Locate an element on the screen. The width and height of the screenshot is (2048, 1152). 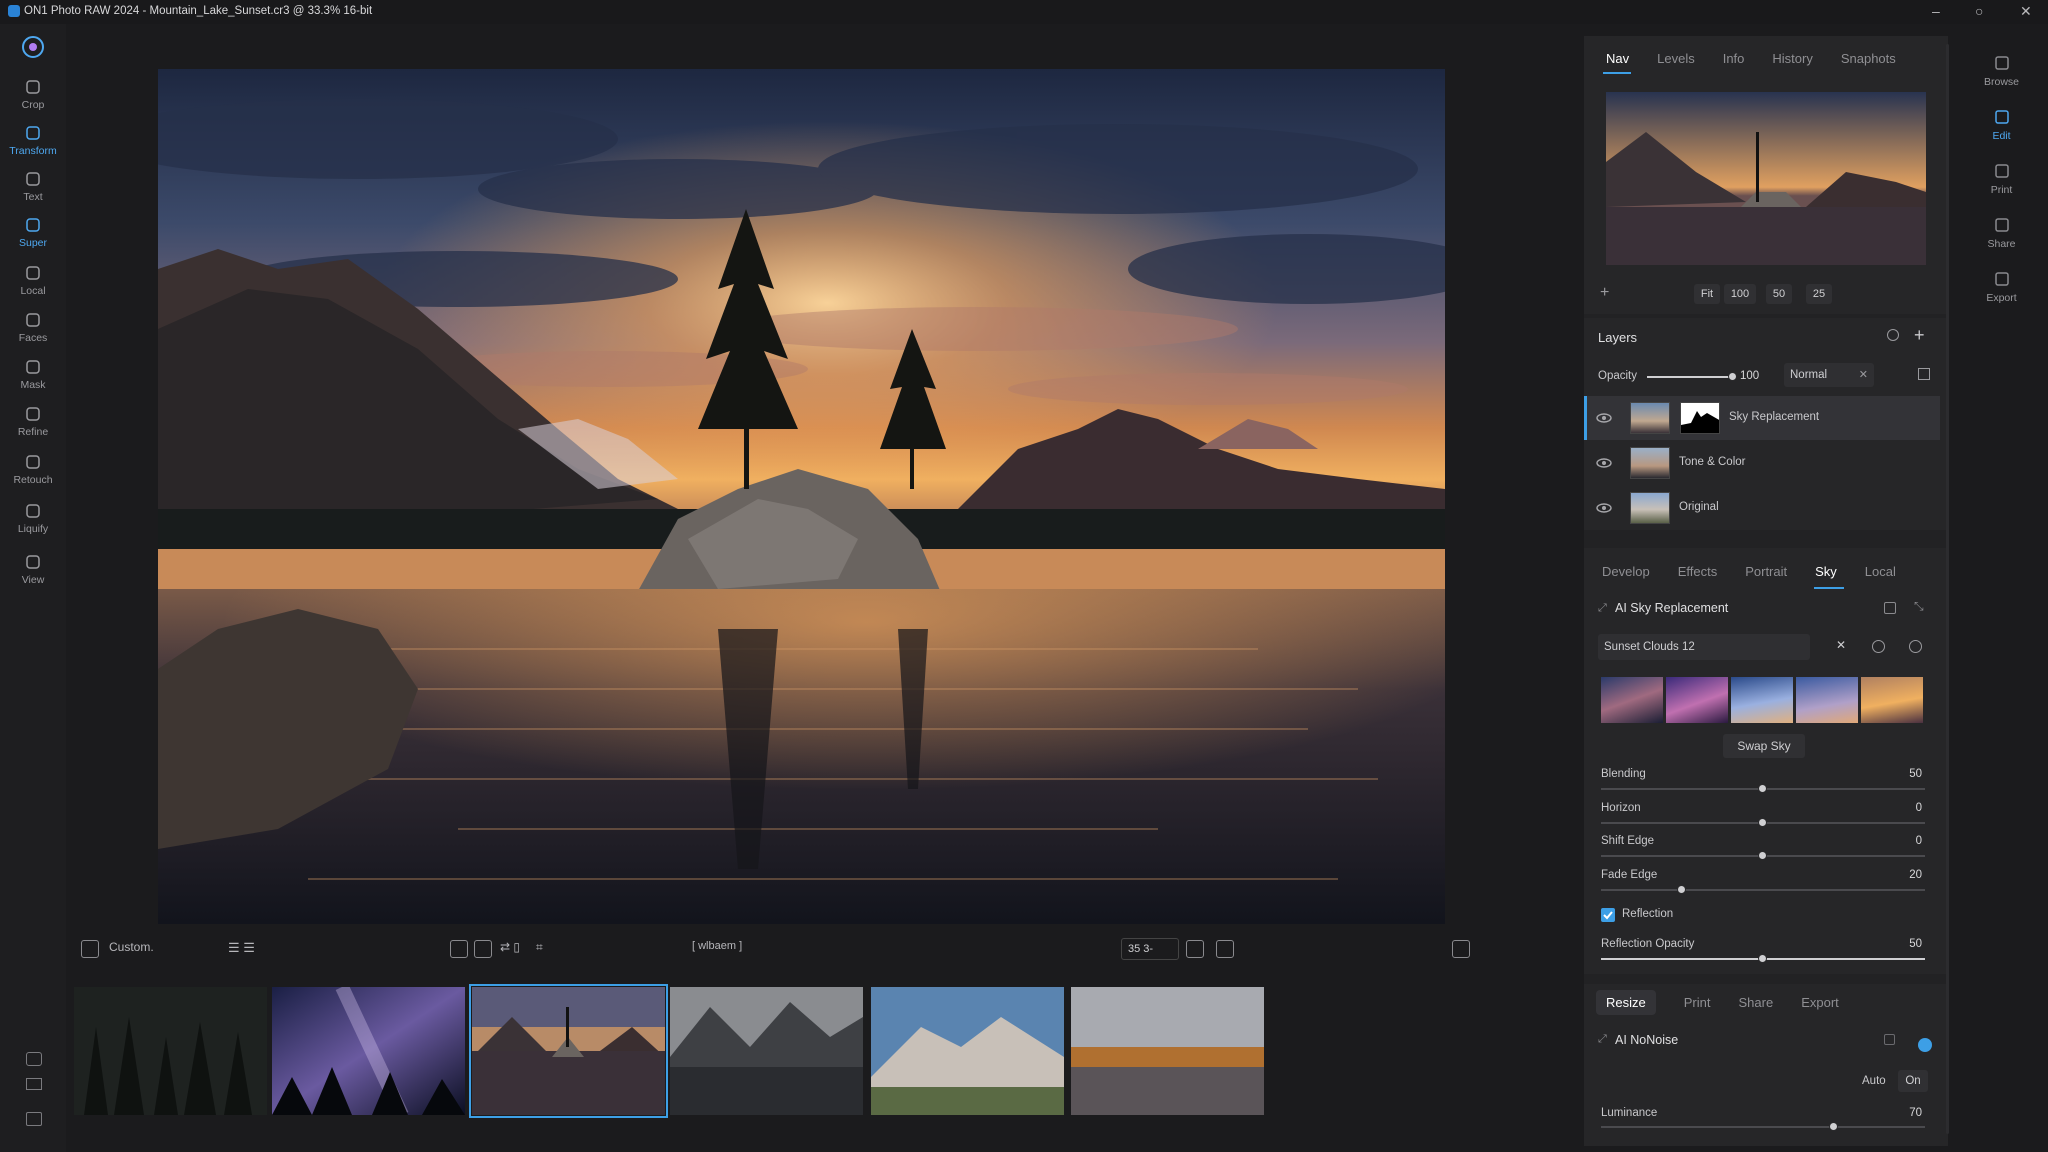
fit-icon is located at coordinates (1195, 949).